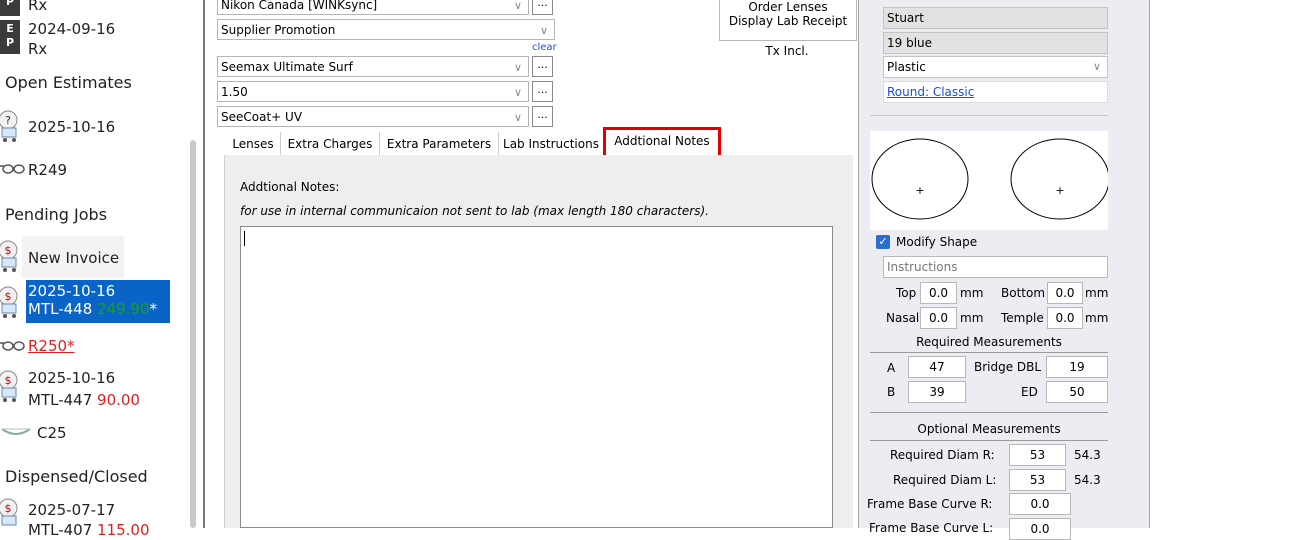  I want to click on job-number: MTL-448, so click(60, 309).